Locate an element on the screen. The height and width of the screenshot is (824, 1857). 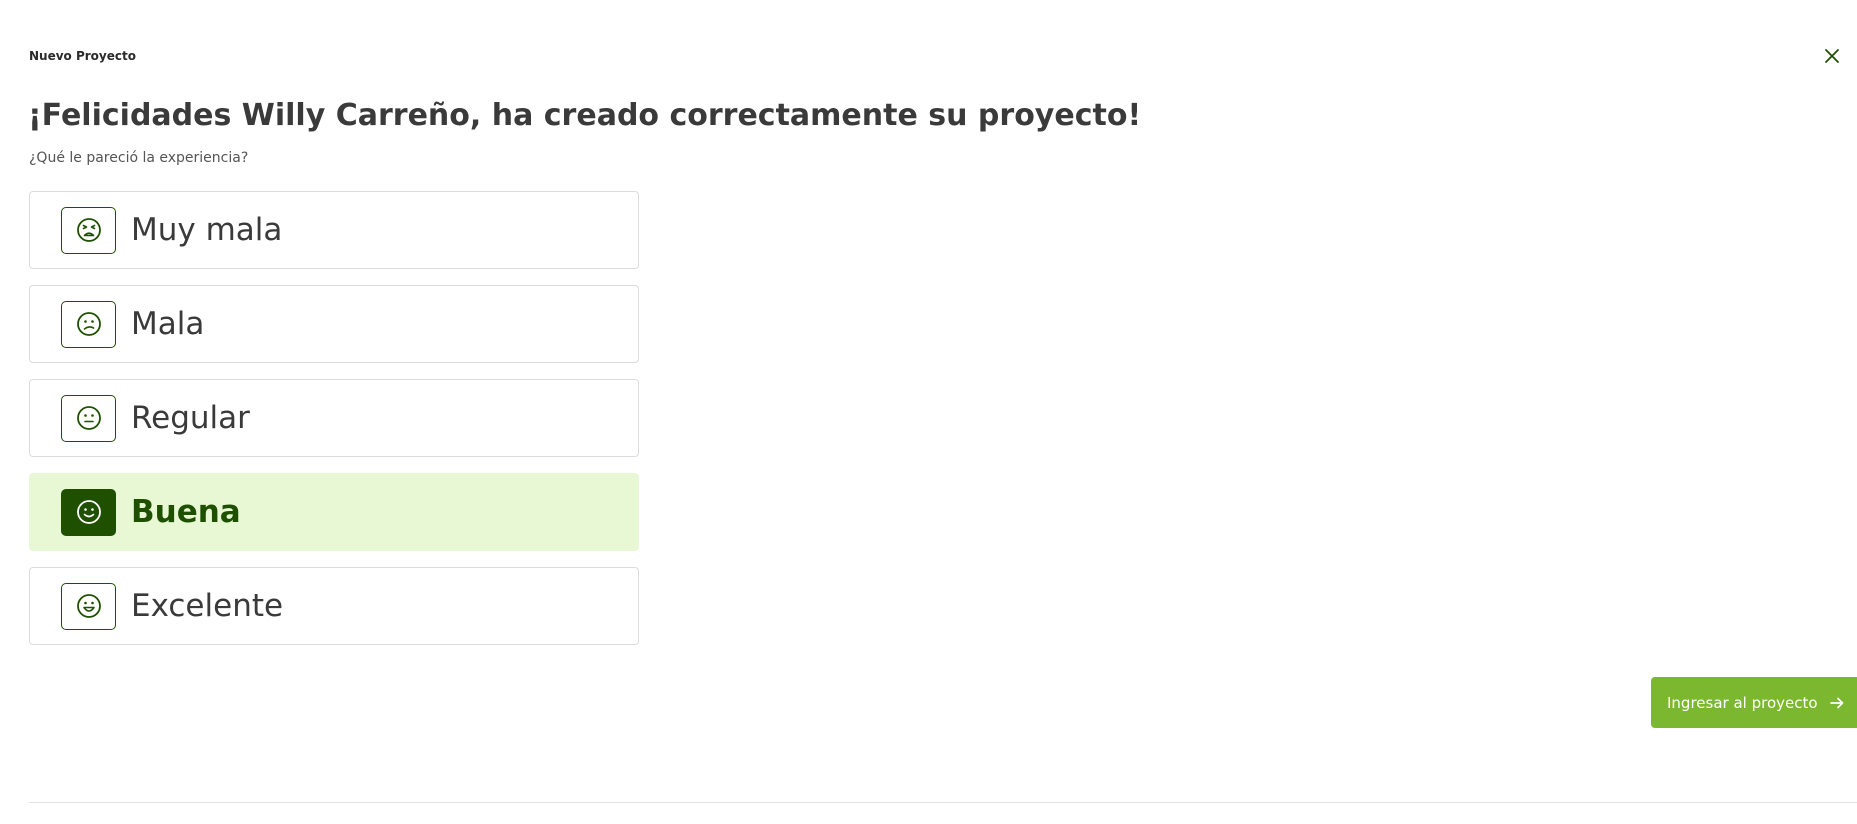
footer-divider is located at coordinates (943, 802).